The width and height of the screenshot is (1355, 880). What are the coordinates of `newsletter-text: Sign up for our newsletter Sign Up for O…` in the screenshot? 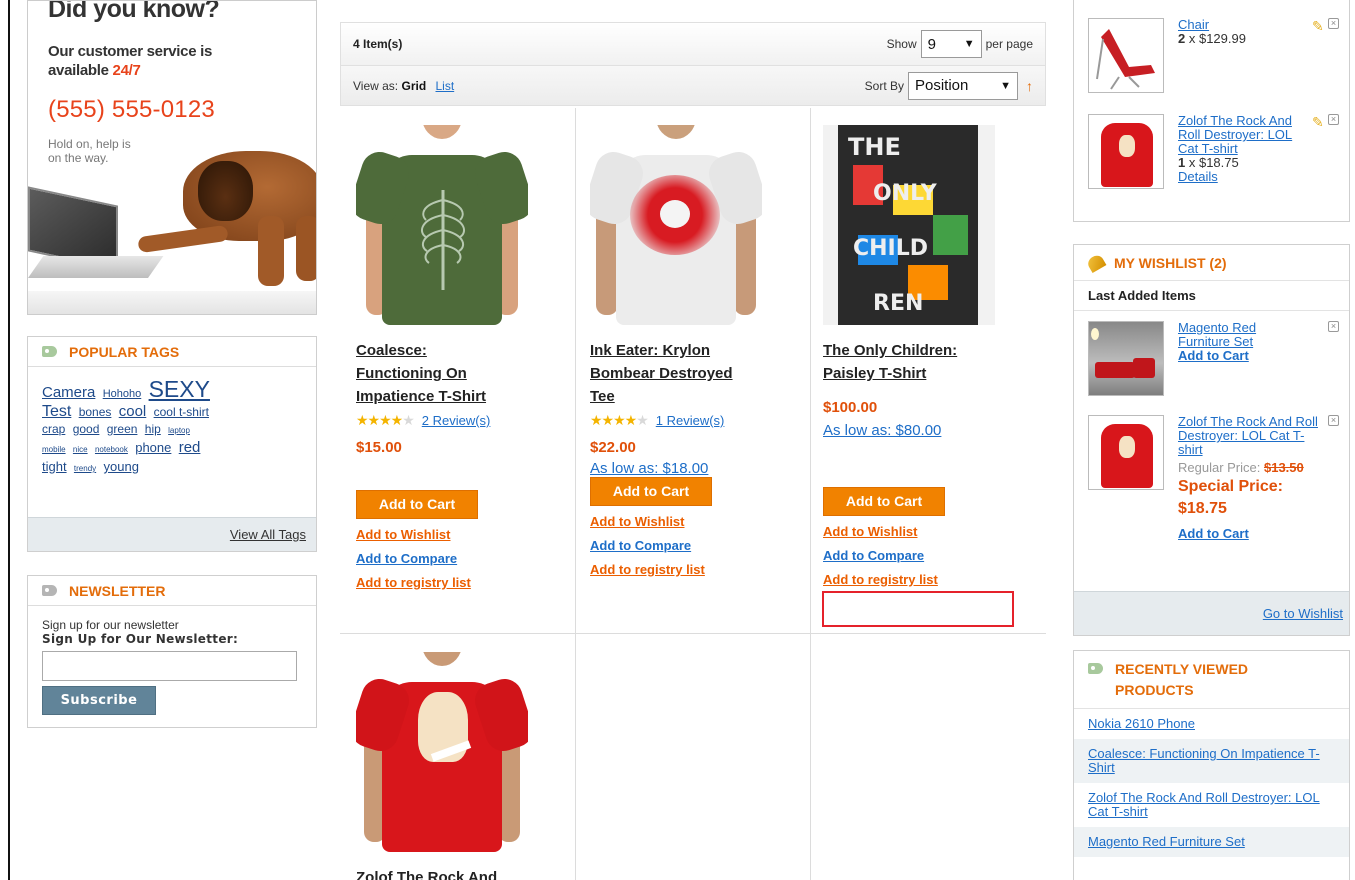 It's located at (172, 626).